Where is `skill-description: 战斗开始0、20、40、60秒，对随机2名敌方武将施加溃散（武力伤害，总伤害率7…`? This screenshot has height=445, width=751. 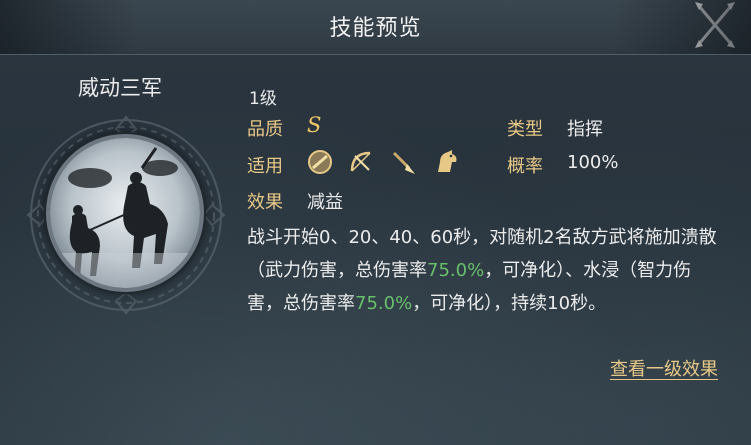 skill-description: 战斗开始0、20、40、60秒，对随机2名敌方武将施加溃散（武力伤害，总伤害率7… is located at coordinates (487, 270).